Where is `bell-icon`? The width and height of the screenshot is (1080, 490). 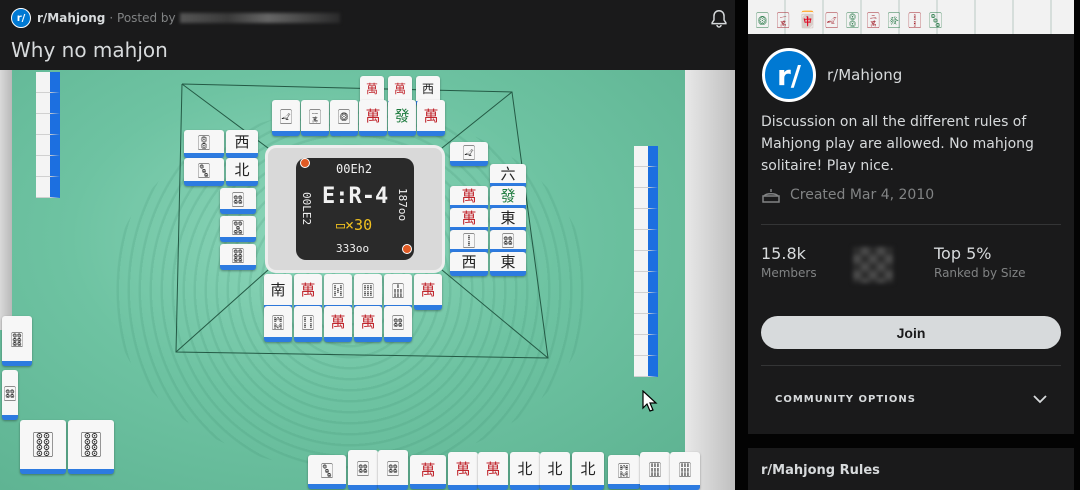
bell-icon is located at coordinates (719, 19).